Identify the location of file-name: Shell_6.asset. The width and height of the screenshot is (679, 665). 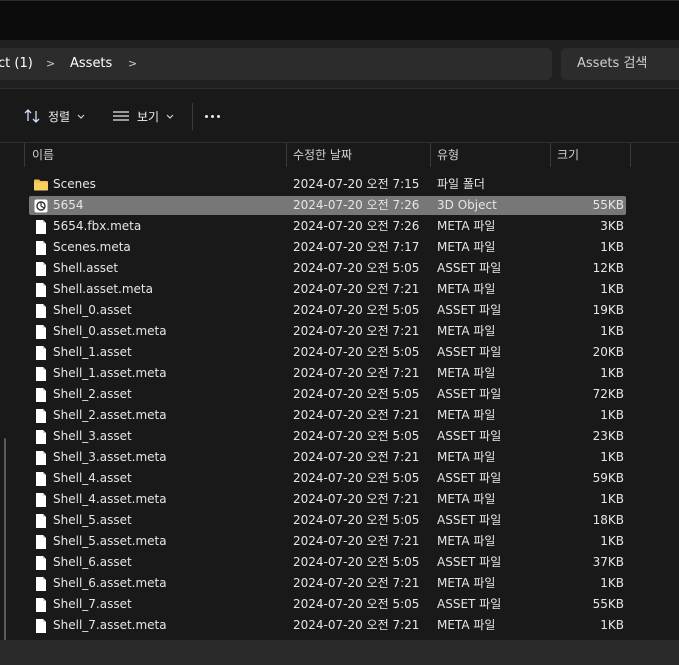
(92, 562).